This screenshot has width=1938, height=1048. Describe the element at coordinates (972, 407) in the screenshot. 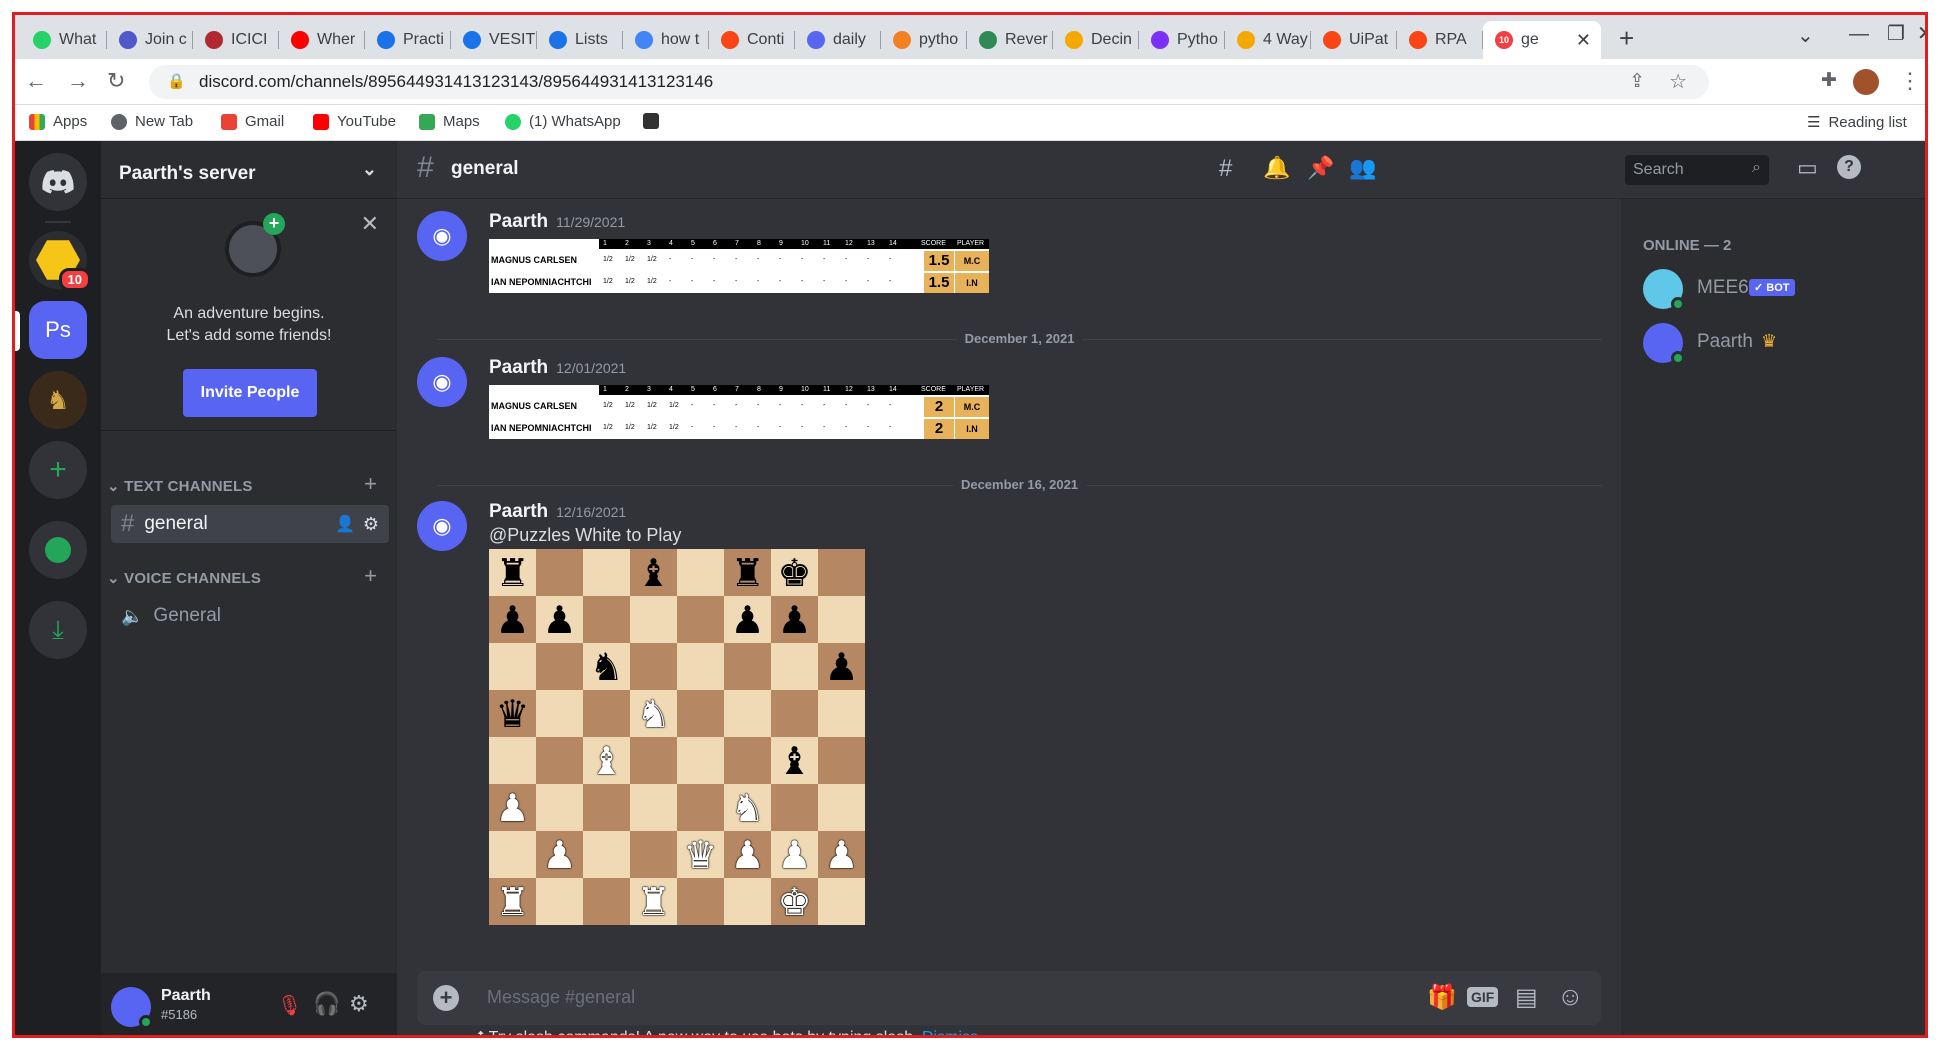

I see `player-initials: M.C` at that location.